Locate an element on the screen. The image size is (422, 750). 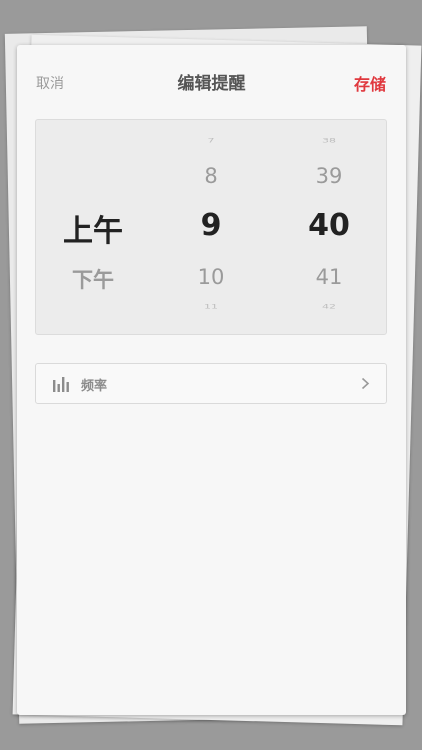
frequency-row: 频率 is located at coordinates (211, 383).